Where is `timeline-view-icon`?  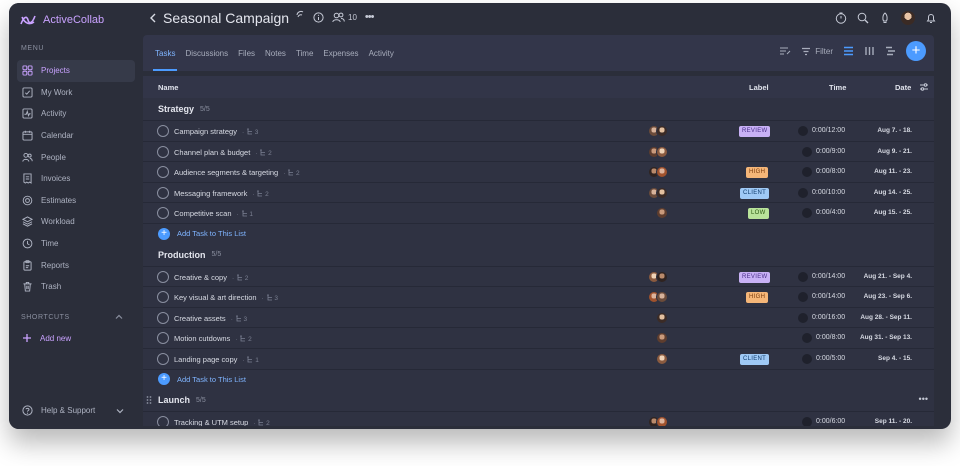 timeline-view-icon is located at coordinates (890, 51).